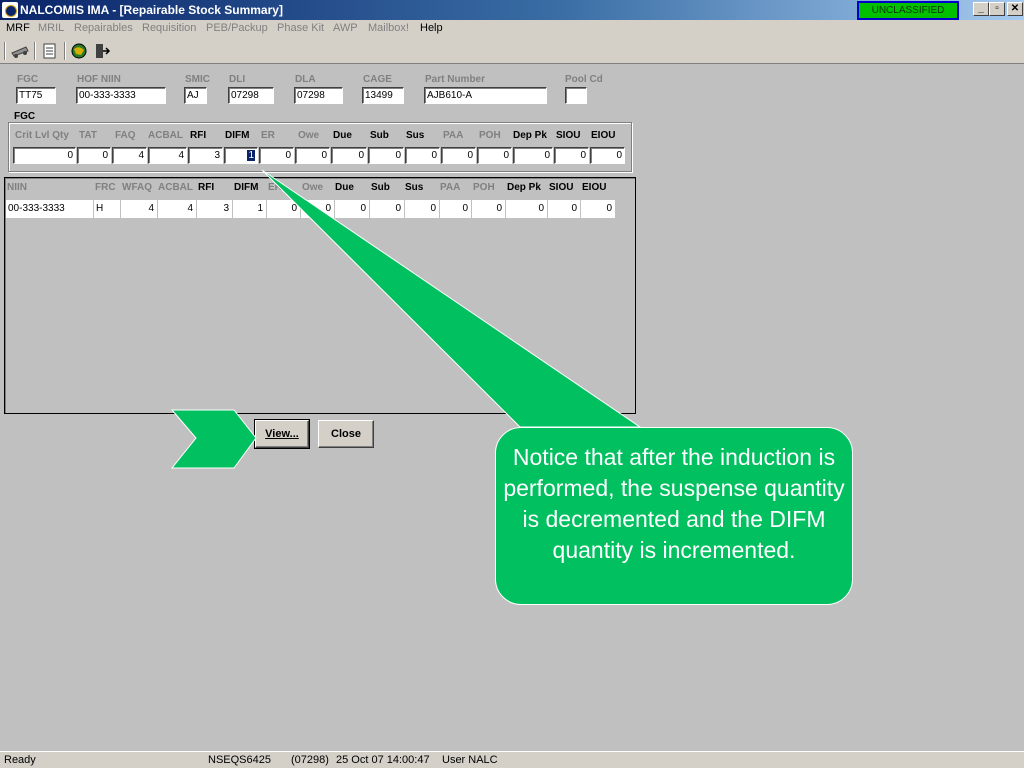 This screenshot has height=768, width=1024. I want to click on status-user: User NALC, so click(470, 760).